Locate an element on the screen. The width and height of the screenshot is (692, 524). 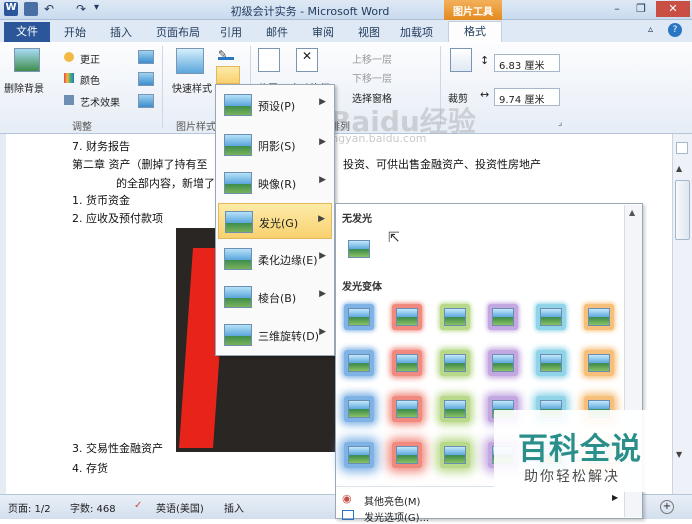
artistic-effects-button: 艺术效果 is located at coordinates (100, 101).